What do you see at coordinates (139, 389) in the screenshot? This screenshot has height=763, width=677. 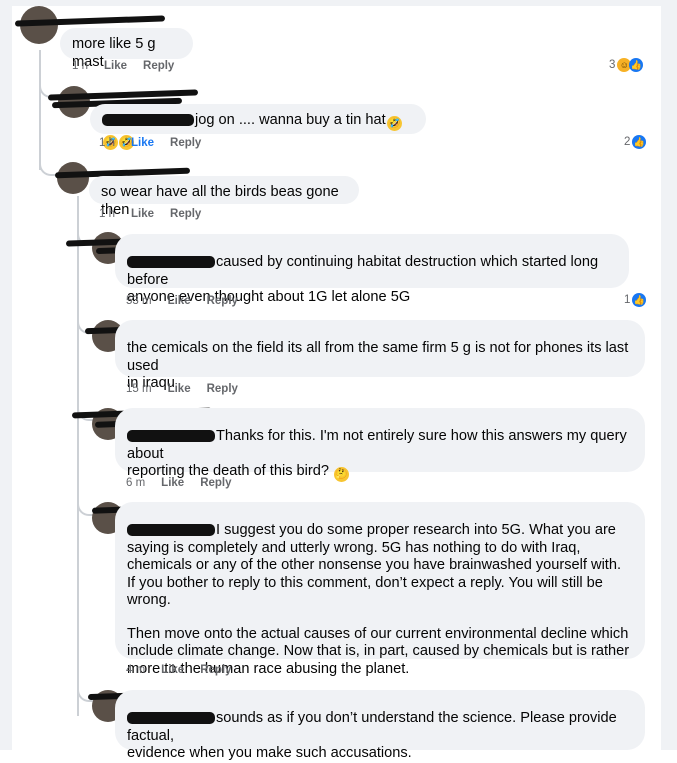 I see `comment-time: 15 m` at bounding box center [139, 389].